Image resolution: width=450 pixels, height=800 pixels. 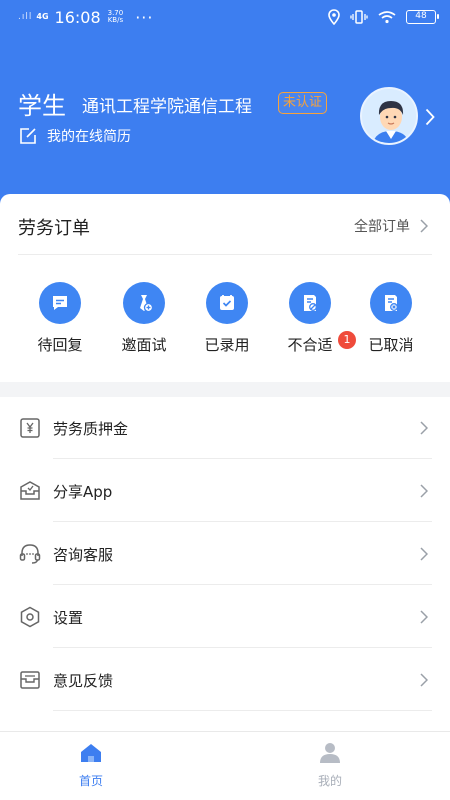 I want to click on wifi-icon, so click(x=387, y=17).